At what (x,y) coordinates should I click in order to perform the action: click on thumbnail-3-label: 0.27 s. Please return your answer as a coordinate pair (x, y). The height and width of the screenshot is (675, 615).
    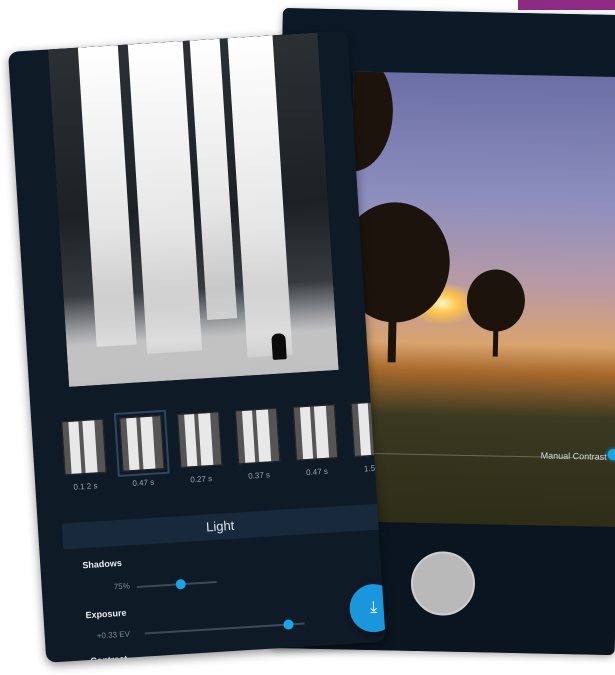
    Looking at the image, I should click on (201, 479).